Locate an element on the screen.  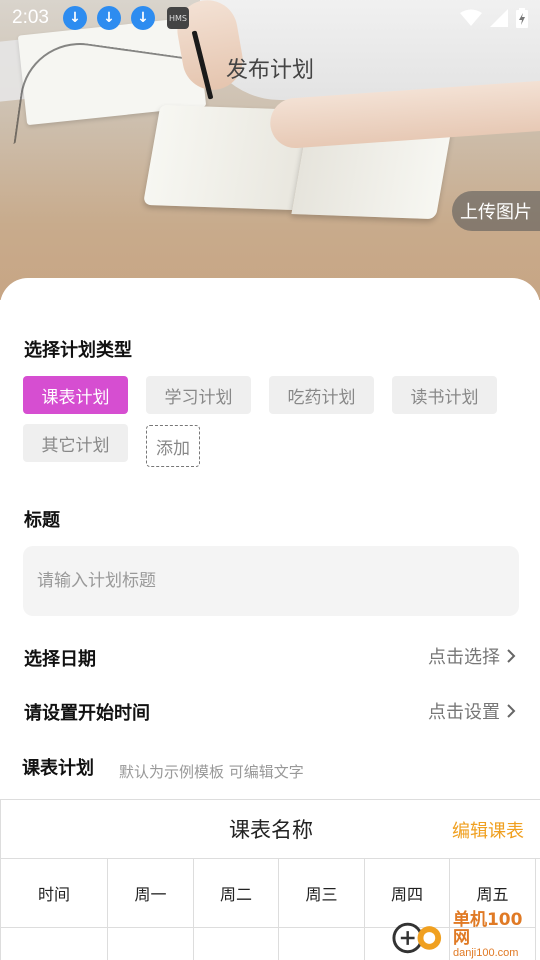
status-right is located at coordinates (494, 18).